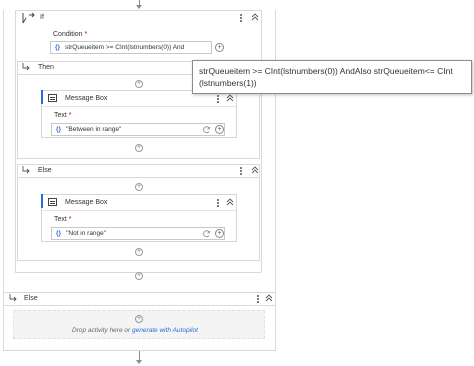  What do you see at coordinates (139, 319) in the screenshot?
I see `outer-else-add-activity: +` at bounding box center [139, 319].